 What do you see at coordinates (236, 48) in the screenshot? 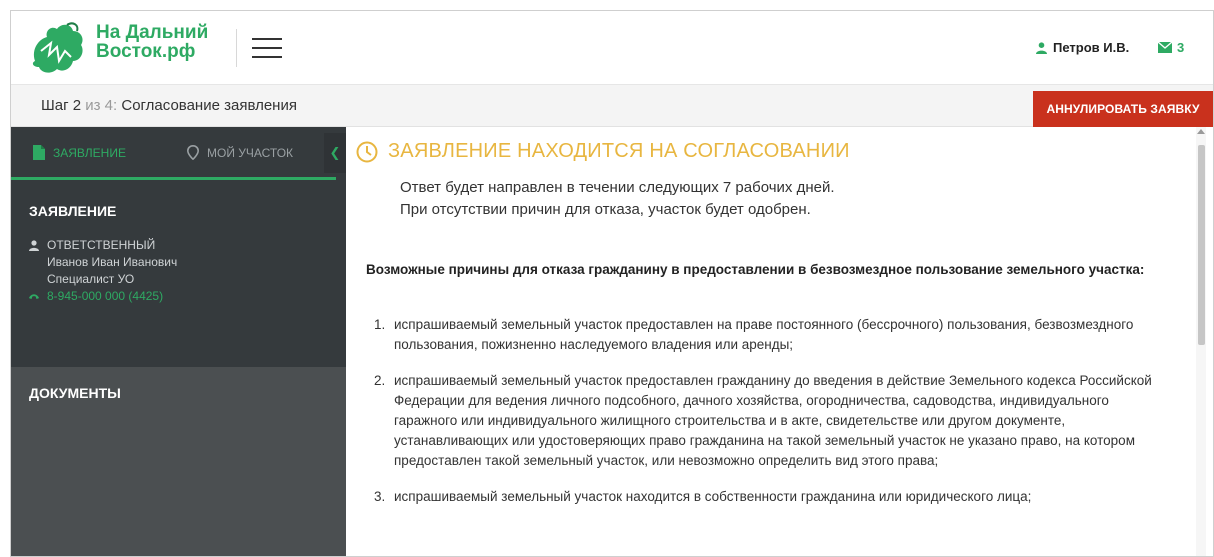
I see `header-divider` at bounding box center [236, 48].